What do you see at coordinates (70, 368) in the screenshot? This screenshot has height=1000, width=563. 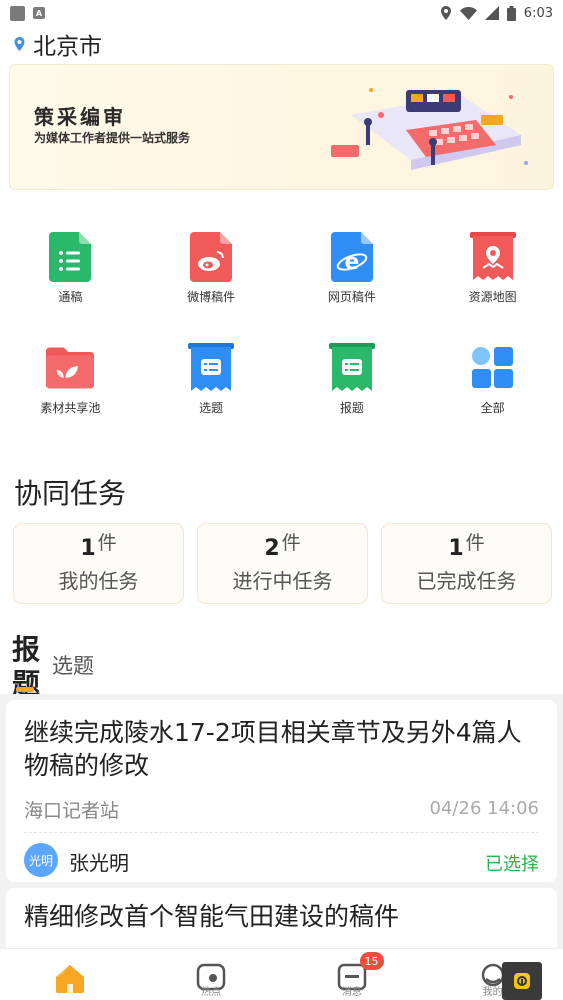 I see `folder-icon` at bounding box center [70, 368].